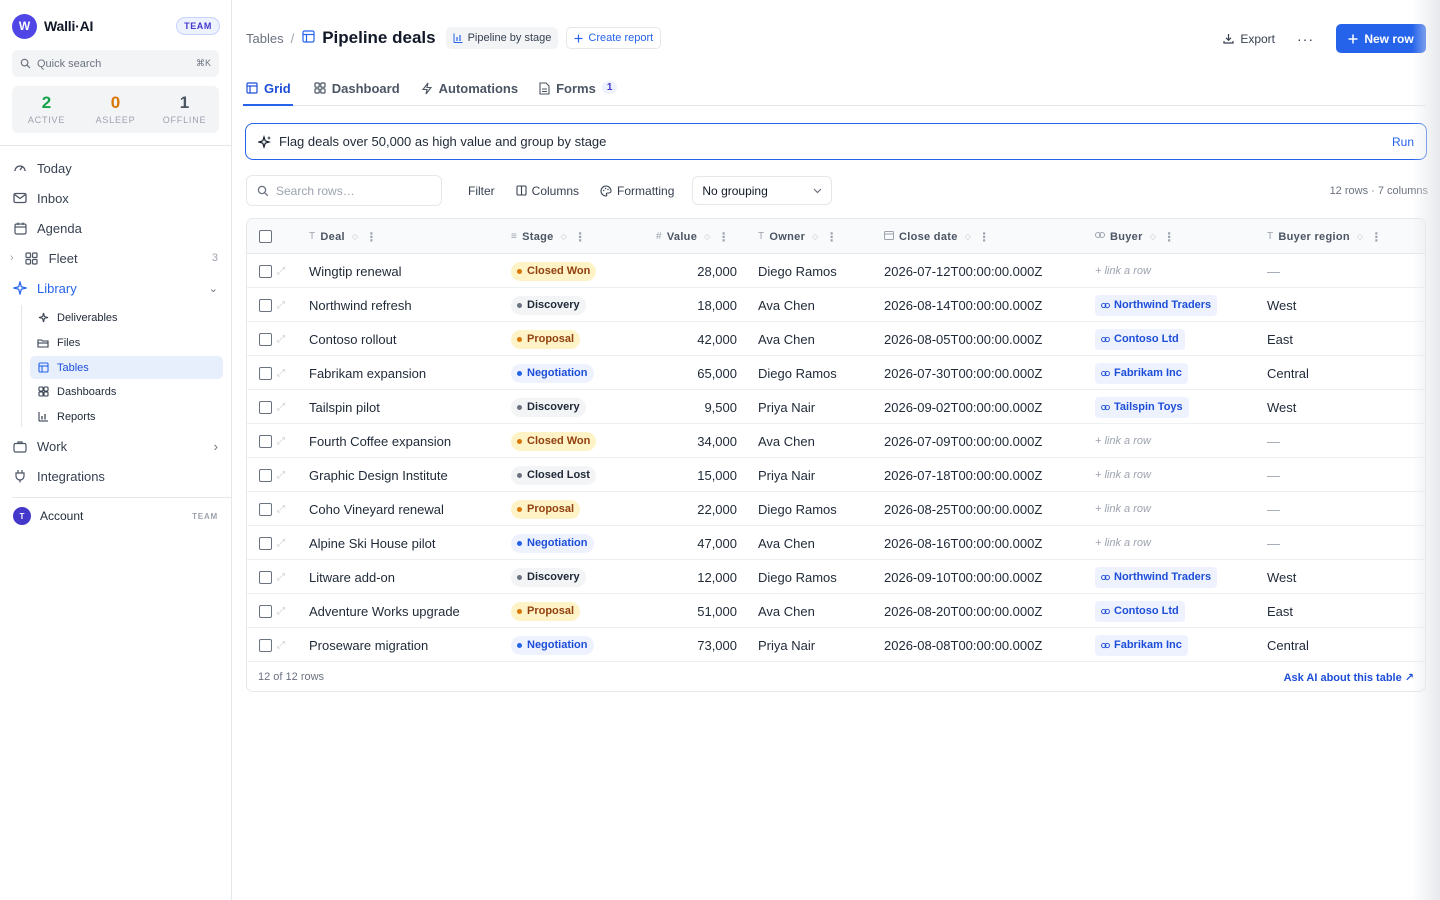 Image resolution: width=1440 pixels, height=900 pixels. I want to click on close-date-cell: 2026-07-09T00:00:00.000Z, so click(963, 441).